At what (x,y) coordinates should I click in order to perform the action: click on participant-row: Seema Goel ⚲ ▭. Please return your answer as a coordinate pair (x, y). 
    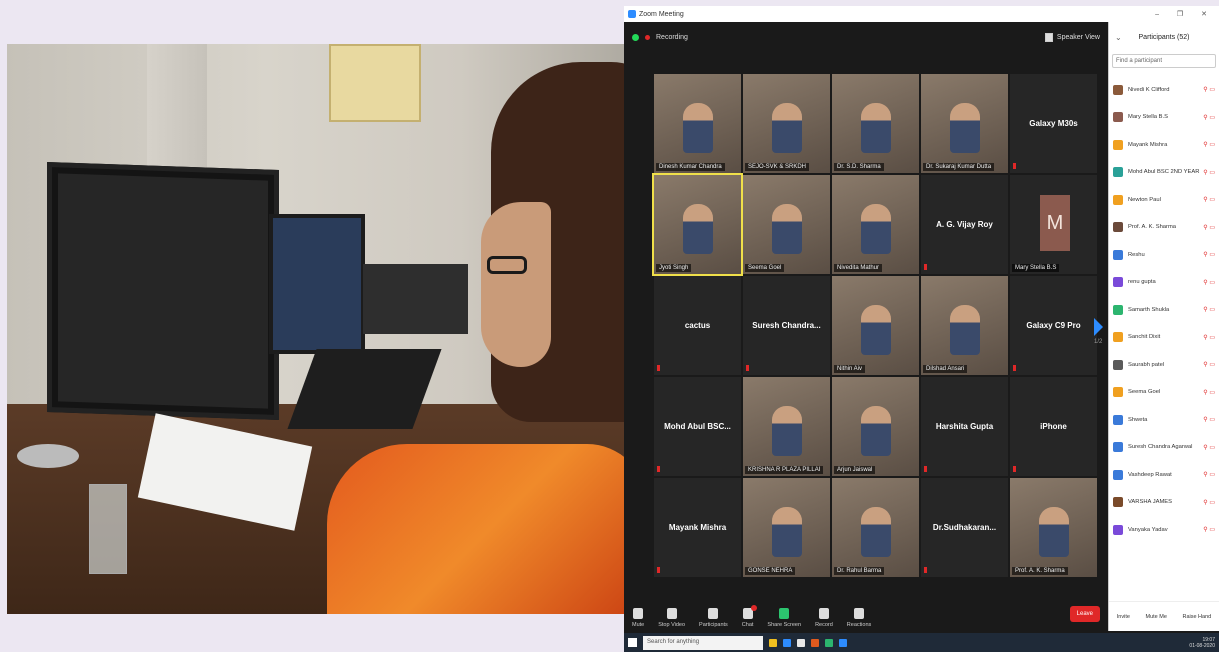
    Looking at the image, I should click on (1164, 393).